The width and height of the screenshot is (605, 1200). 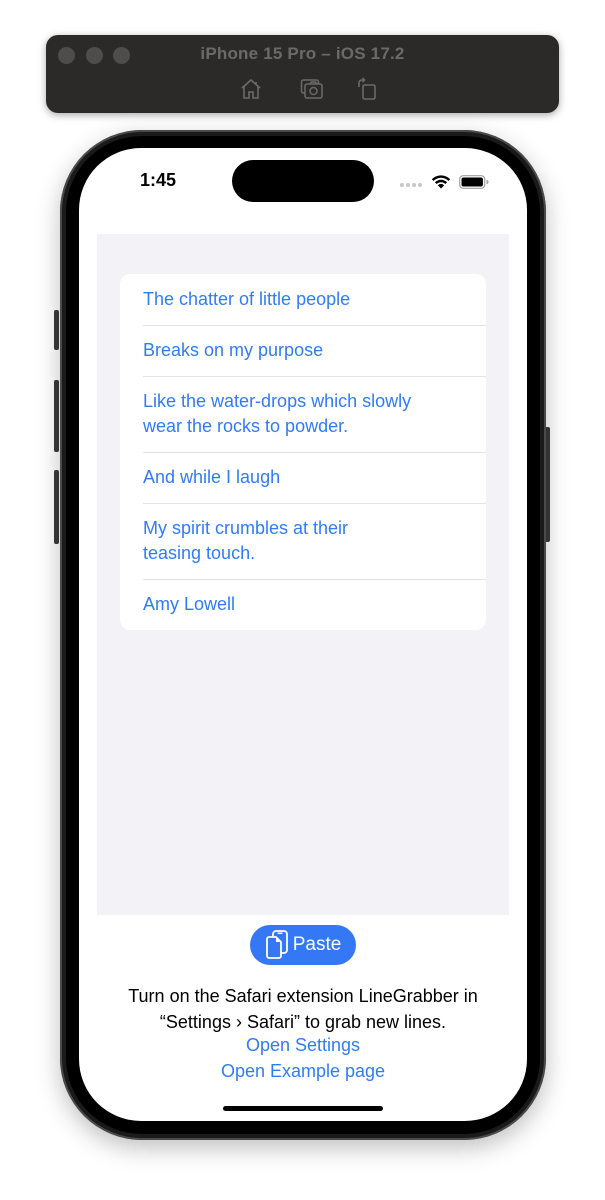 I want to click on cellular-signal-icon, so click(x=411, y=185).